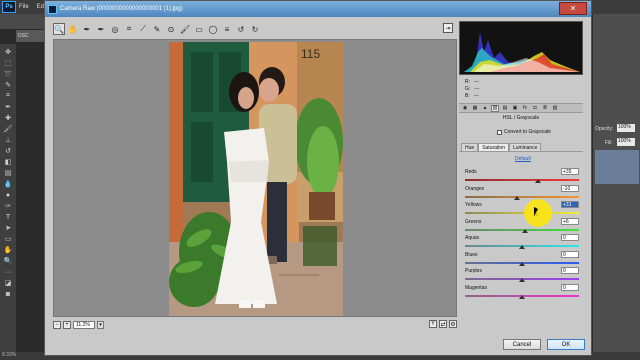 Image resolution: width=640 pixels, height=360 pixels. Describe the element at coordinates (467, 96) in the screenshot. I see `b-label: B:` at that location.